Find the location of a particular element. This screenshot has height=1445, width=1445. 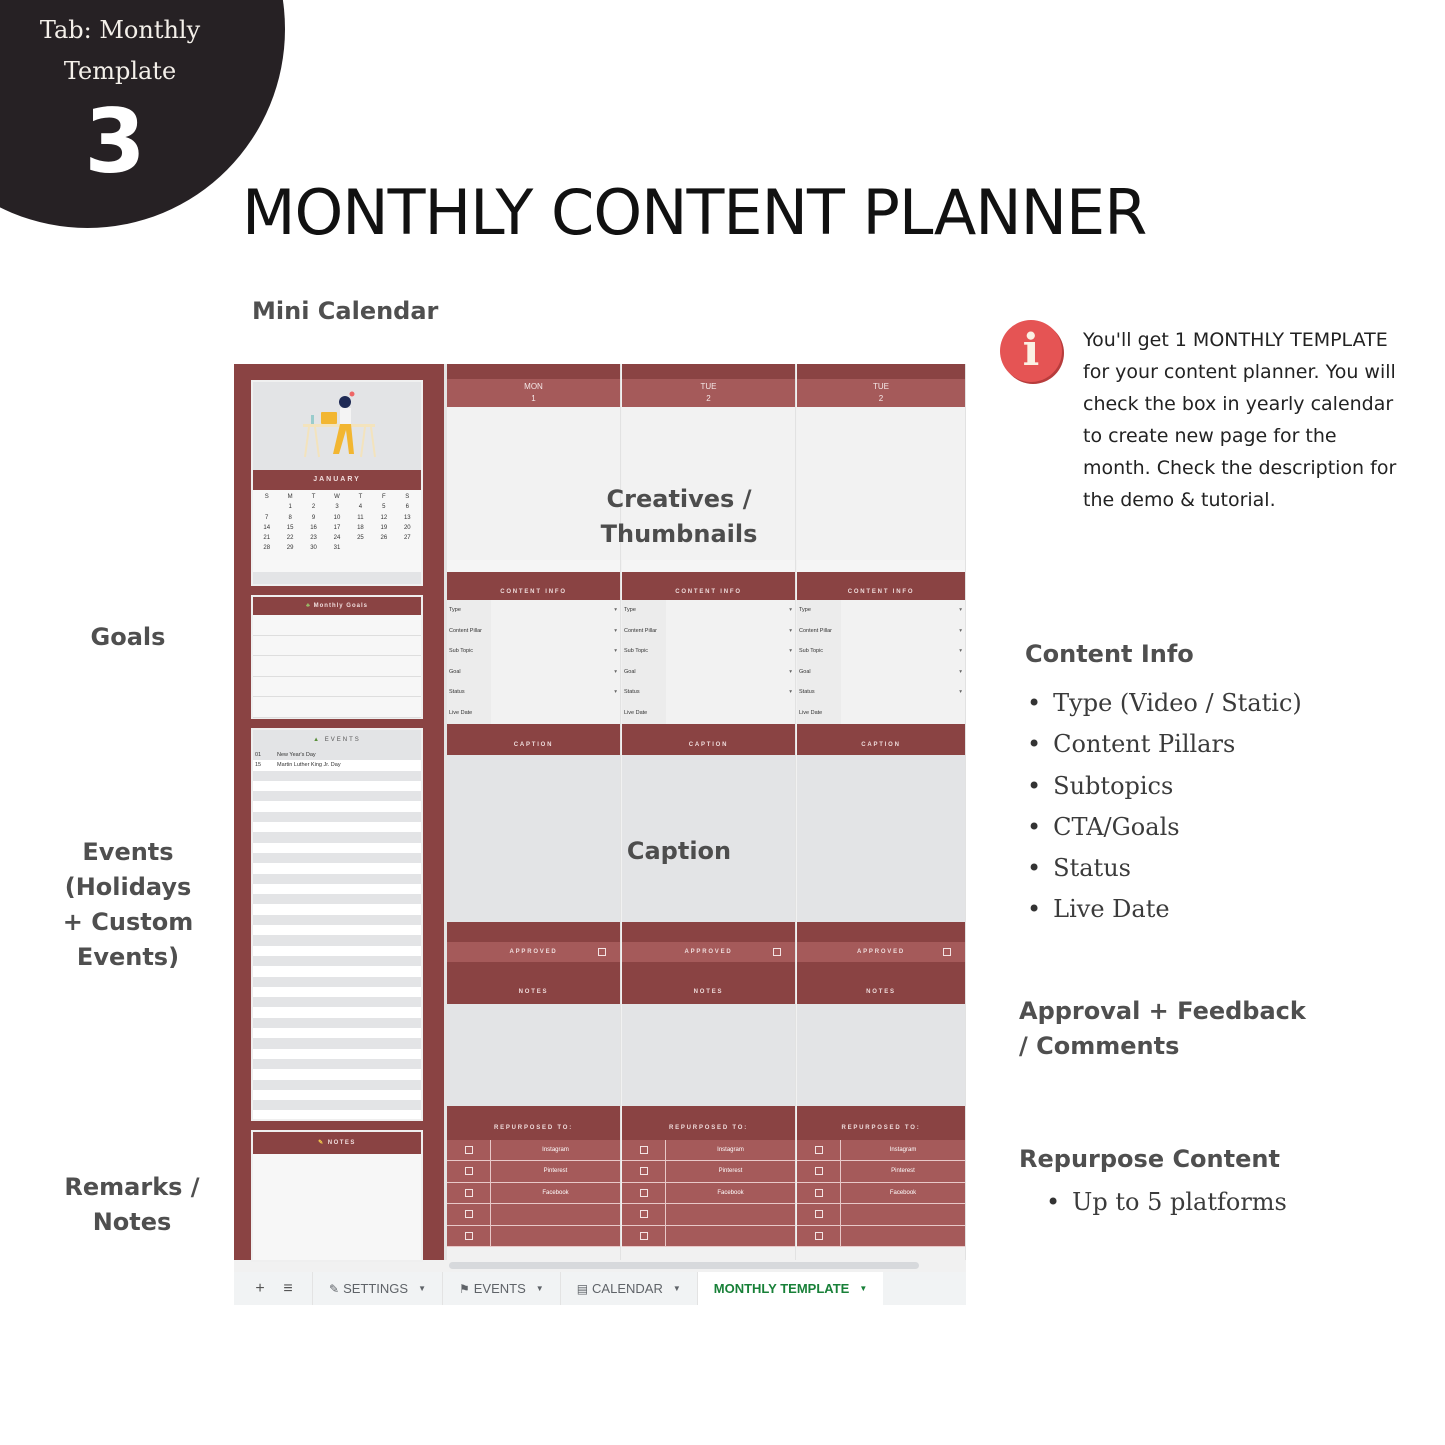

creatives-area is located at coordinates (881, 489).